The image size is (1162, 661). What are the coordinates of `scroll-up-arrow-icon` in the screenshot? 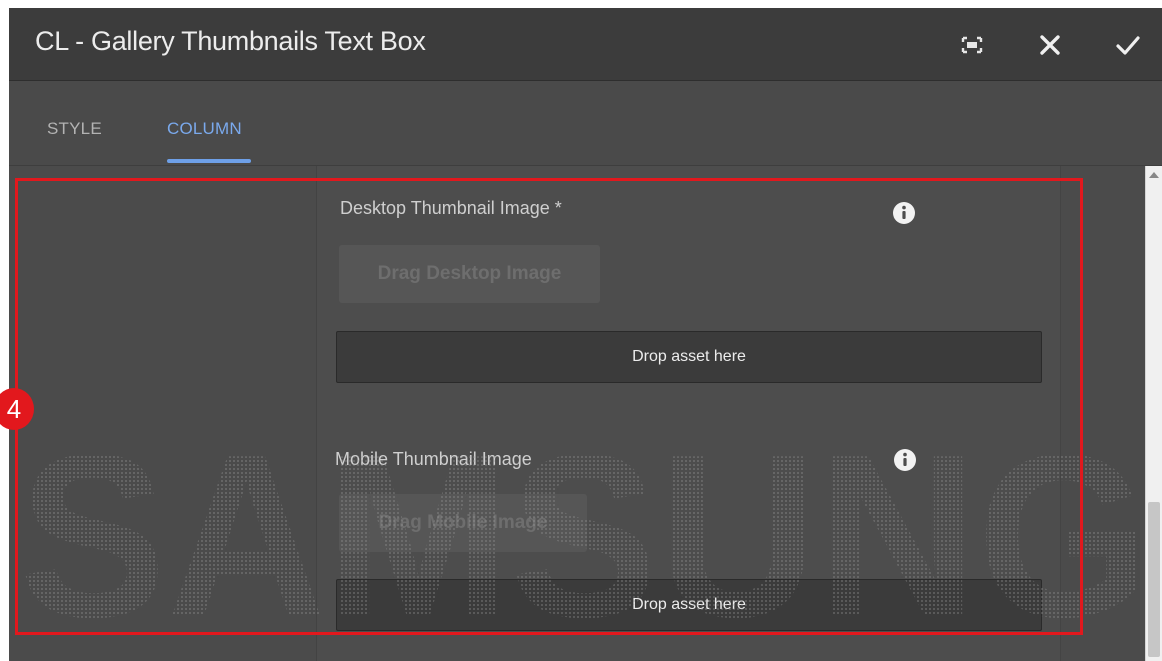 It's located at (1154, 175).